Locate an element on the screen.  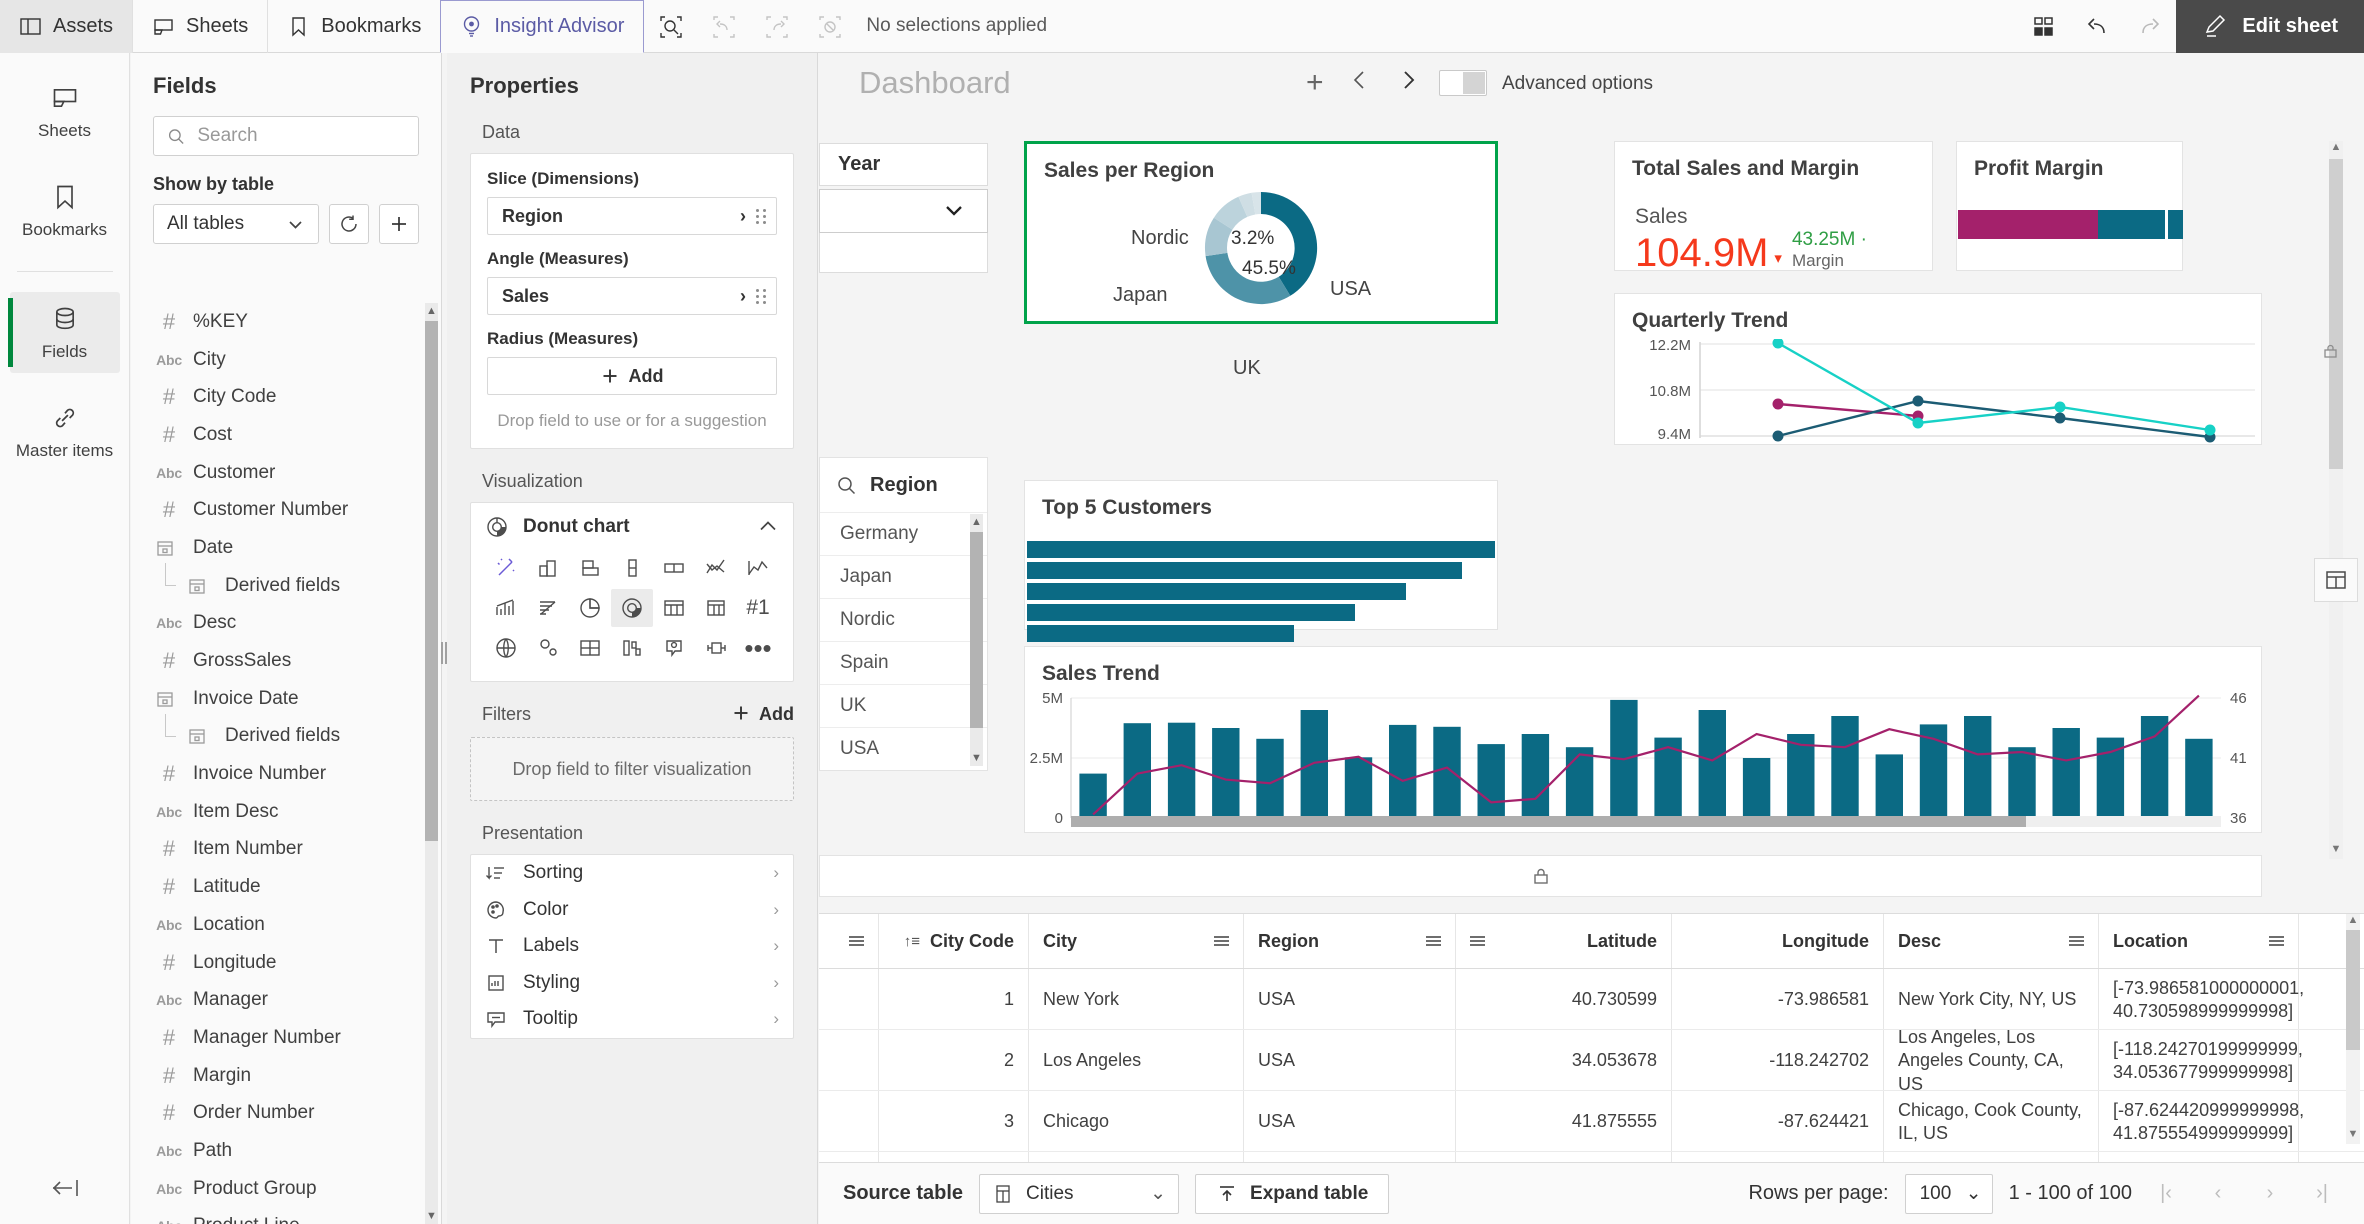
sales-trend-chart: Sales Trend 0 36 2.5M 41 5M 46 is located at coordinates (1643, 739).